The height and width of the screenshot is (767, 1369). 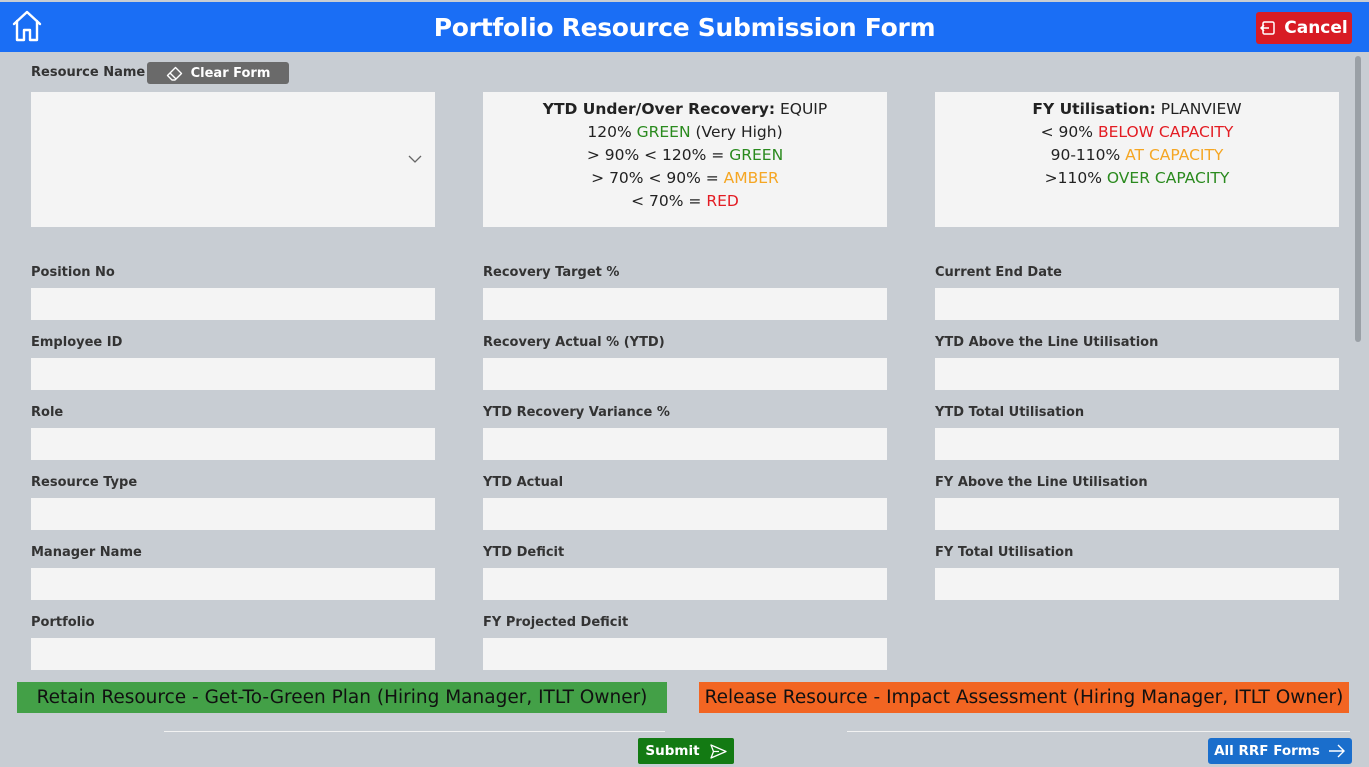 What do you see at coordinates (233, 304) in the screenshot?
I see `position-no-field` at bounding box center [233, 304].